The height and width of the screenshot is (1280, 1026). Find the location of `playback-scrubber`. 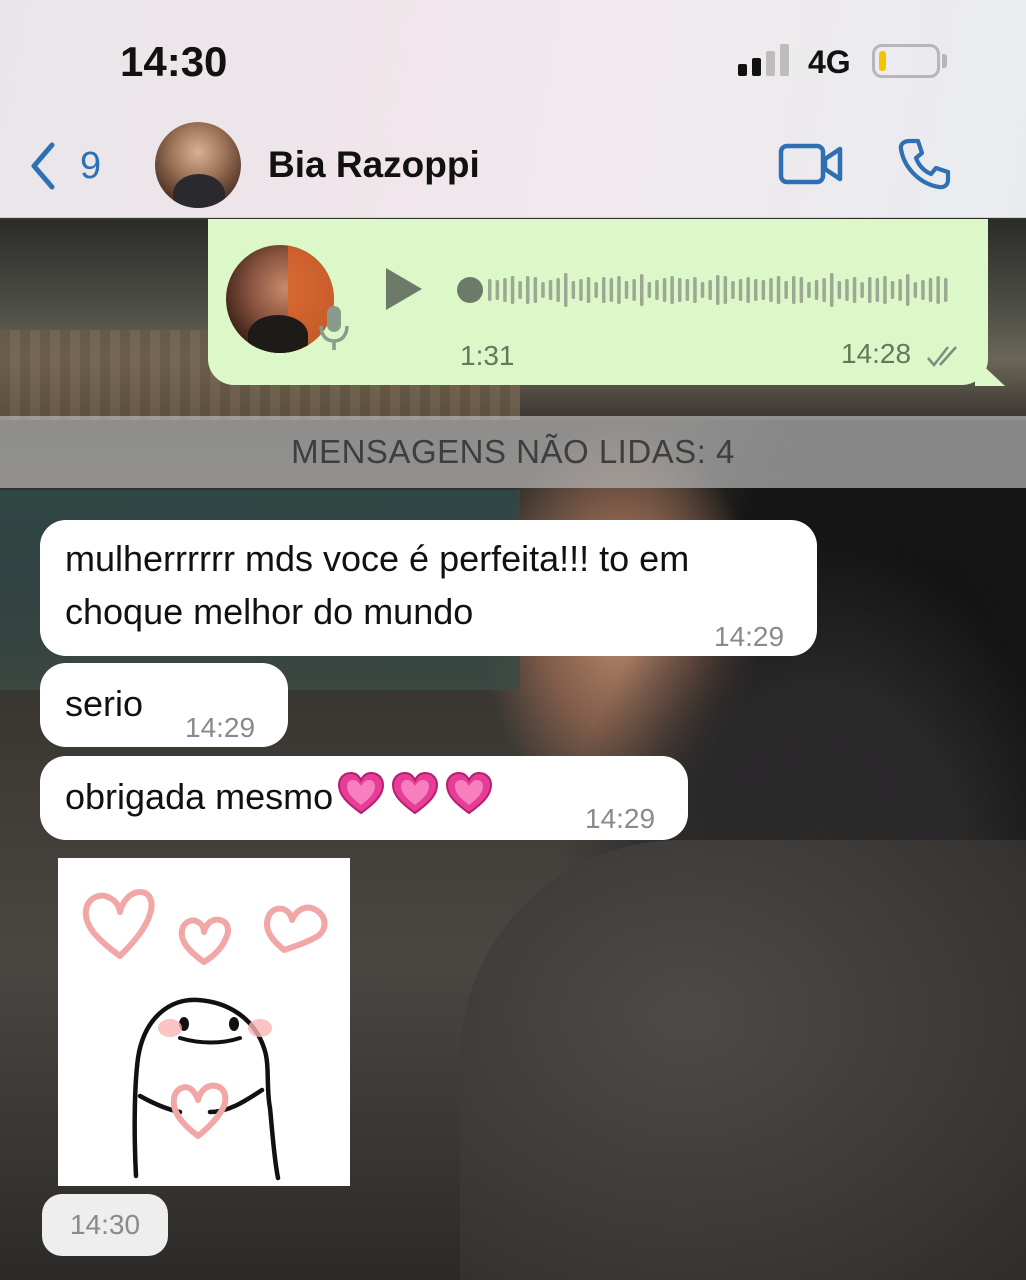

playback-scrubber is located at coordinates (470, 290).